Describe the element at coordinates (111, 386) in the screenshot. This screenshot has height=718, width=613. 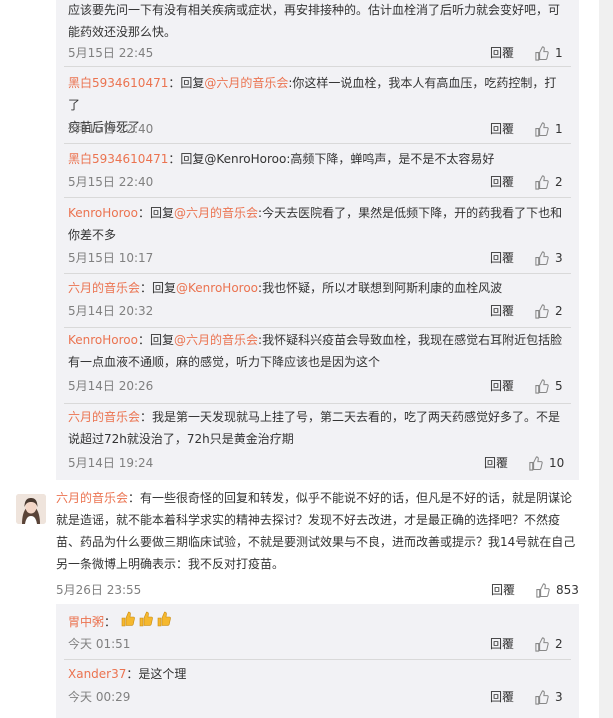
I see `reply-time: 5月14日 20:26` at that location.